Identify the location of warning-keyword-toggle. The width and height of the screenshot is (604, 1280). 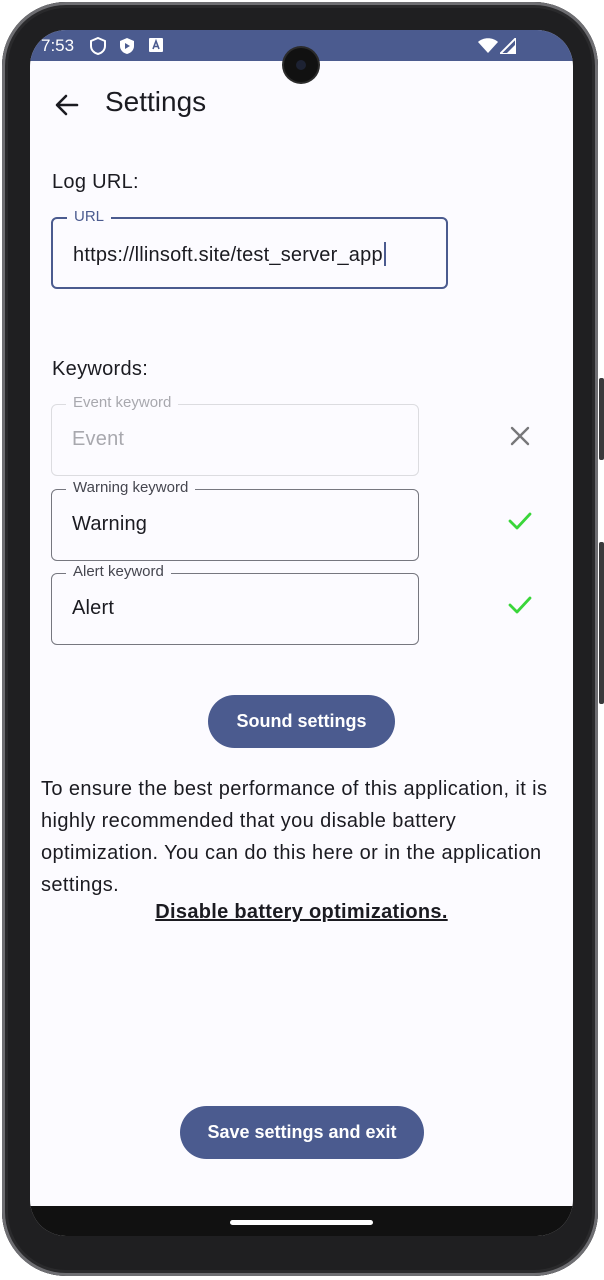
(520, 521).